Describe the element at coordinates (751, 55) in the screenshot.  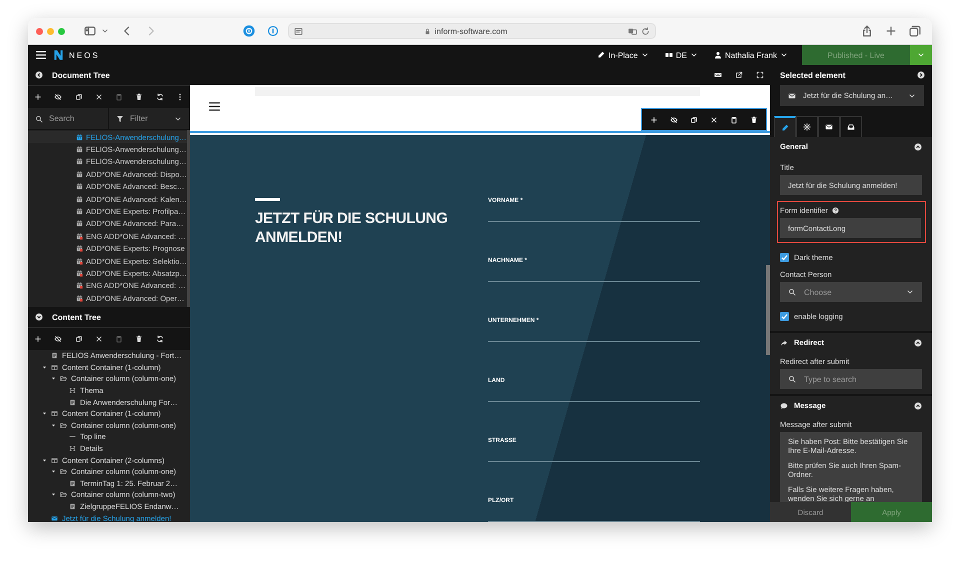
I see `user-menu: Nathalia Frank` at that location.